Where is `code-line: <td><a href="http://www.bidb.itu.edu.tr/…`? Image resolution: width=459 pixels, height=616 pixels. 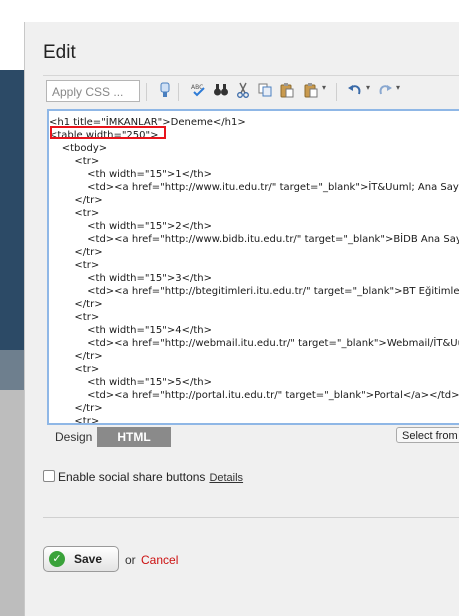 code-line: <td><a href="http://www.bidb.itu.edu.tr/… is located at coordinates (254, 239).